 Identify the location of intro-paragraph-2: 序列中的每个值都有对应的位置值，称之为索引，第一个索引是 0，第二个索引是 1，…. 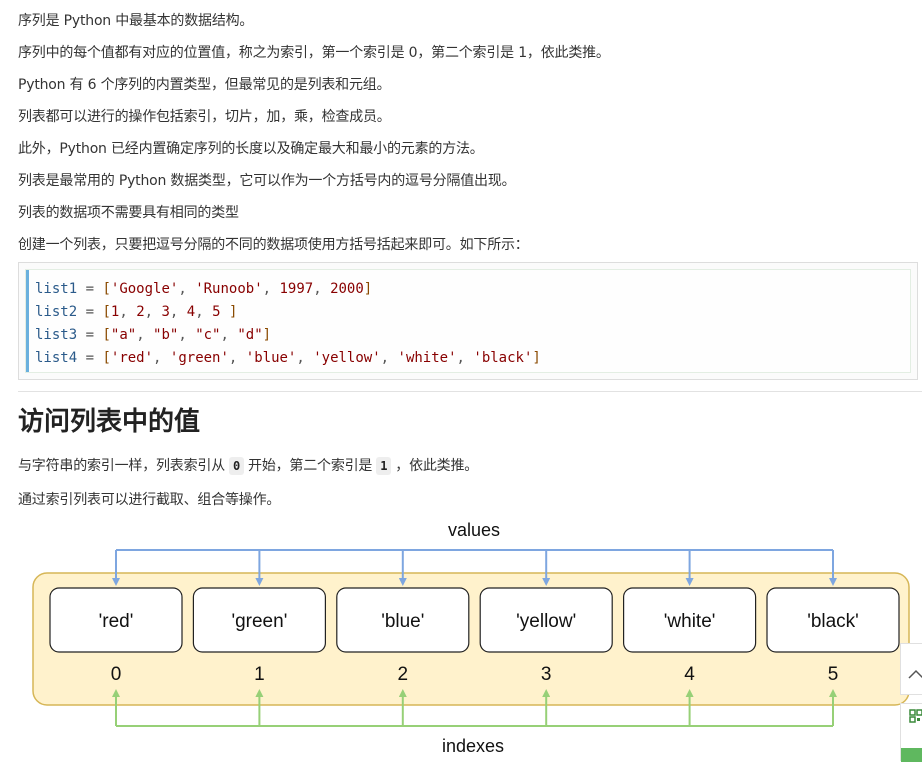
(314, 53).